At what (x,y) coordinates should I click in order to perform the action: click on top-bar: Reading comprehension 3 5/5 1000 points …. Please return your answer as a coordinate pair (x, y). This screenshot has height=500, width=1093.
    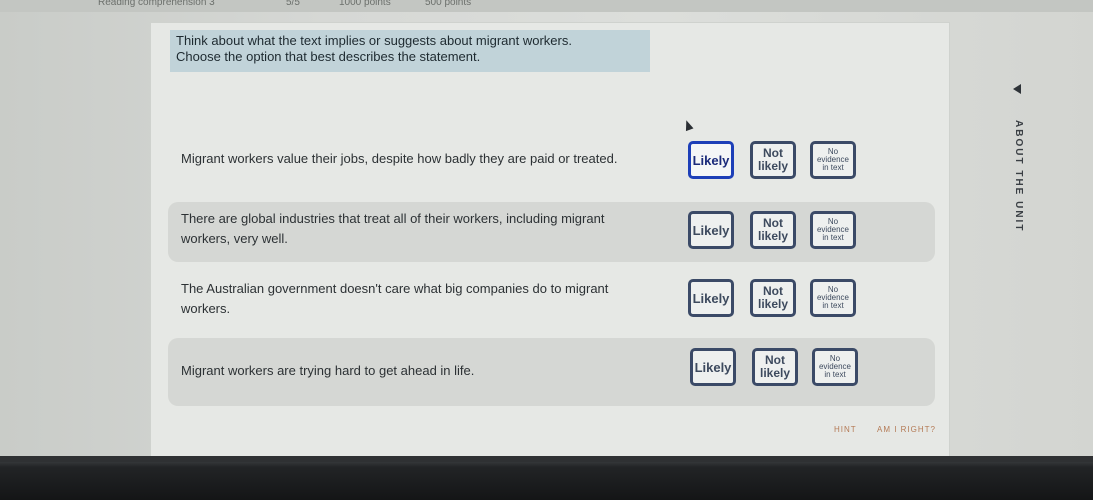
    Looking at the image, I should click on (546, 6).